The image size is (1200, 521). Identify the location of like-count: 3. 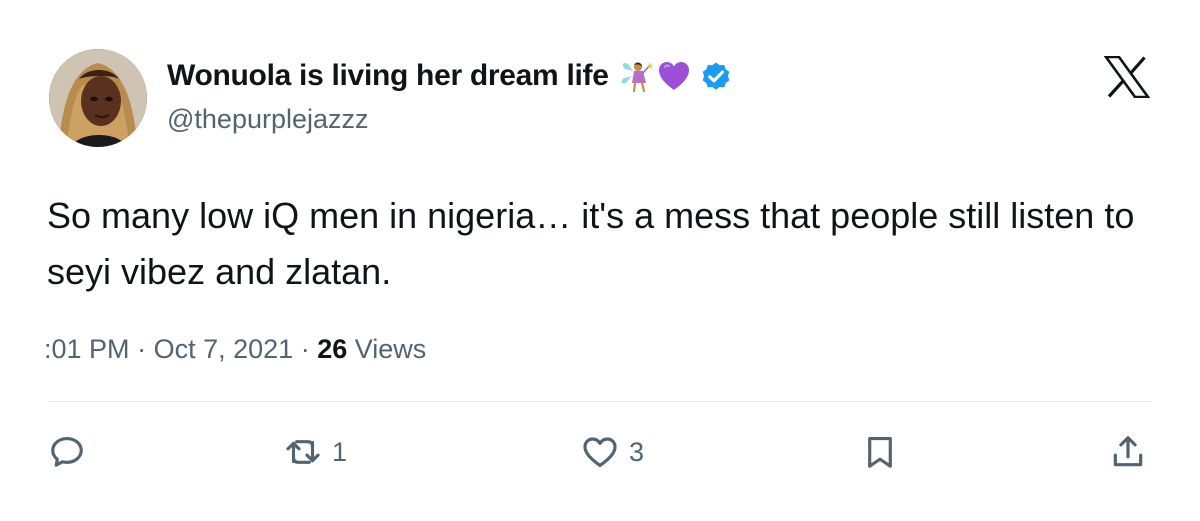
(637, 451).